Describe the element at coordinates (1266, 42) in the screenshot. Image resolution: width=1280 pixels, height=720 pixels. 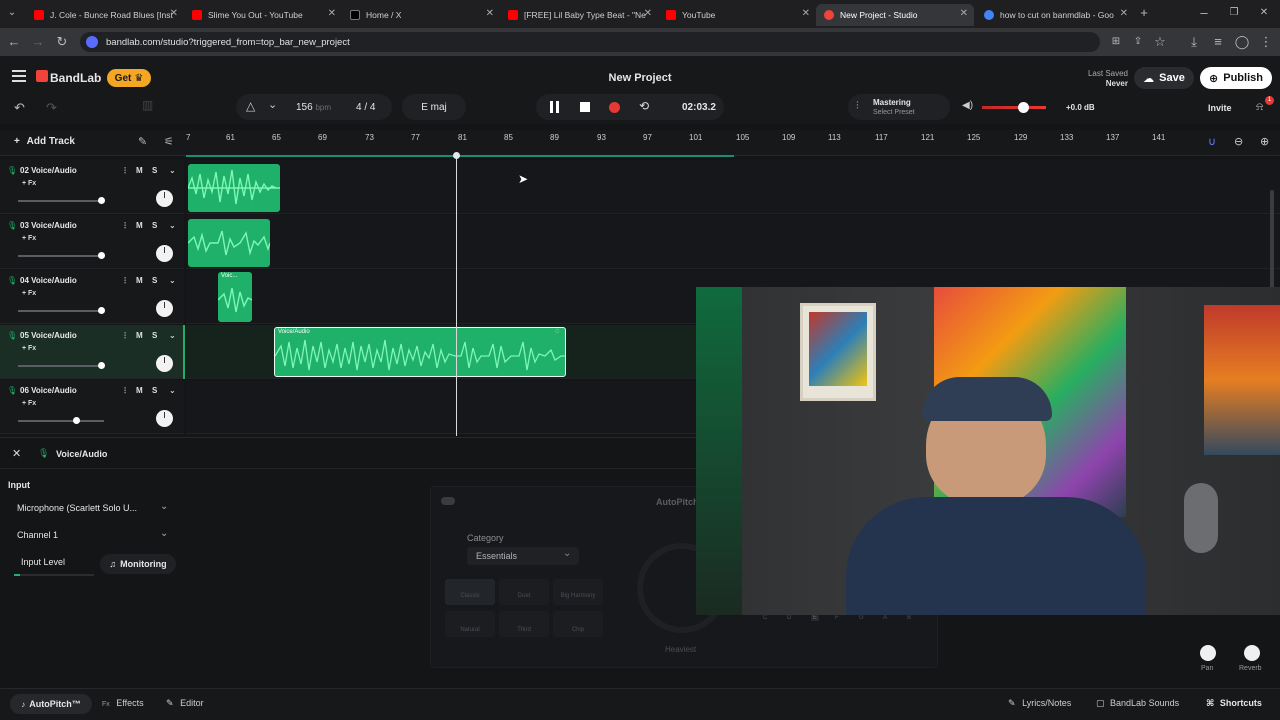
I see `browser-menu-icon: ⋮` at that location.